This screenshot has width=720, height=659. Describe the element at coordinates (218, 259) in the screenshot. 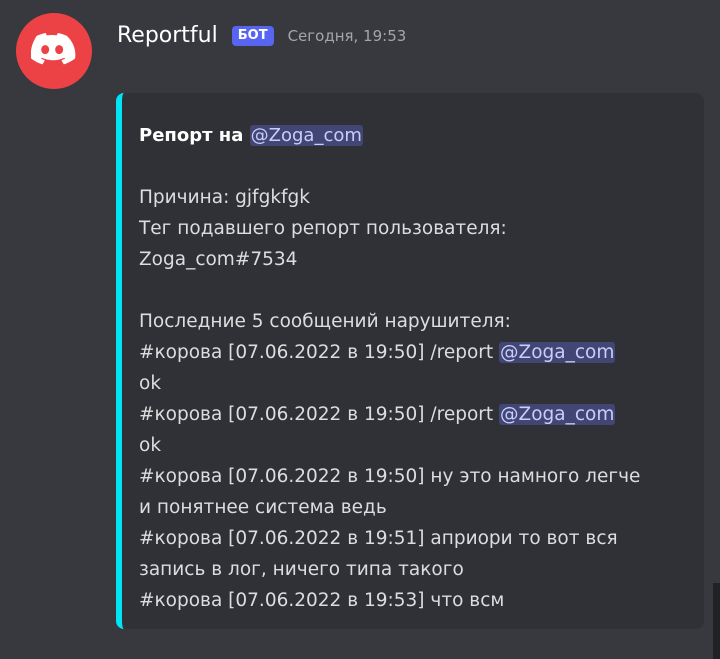

I see `reporter-tag-value: Zoga_com#7534` at that location.